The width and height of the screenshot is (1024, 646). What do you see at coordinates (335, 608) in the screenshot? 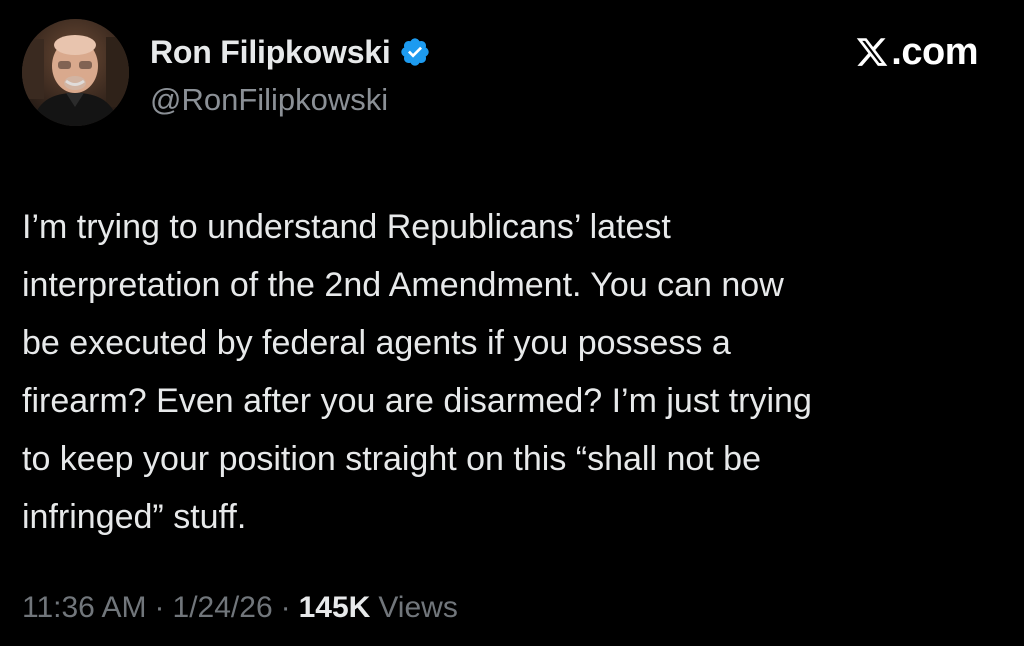
I see `views-count: 145K` at bounding box center [335, 608].